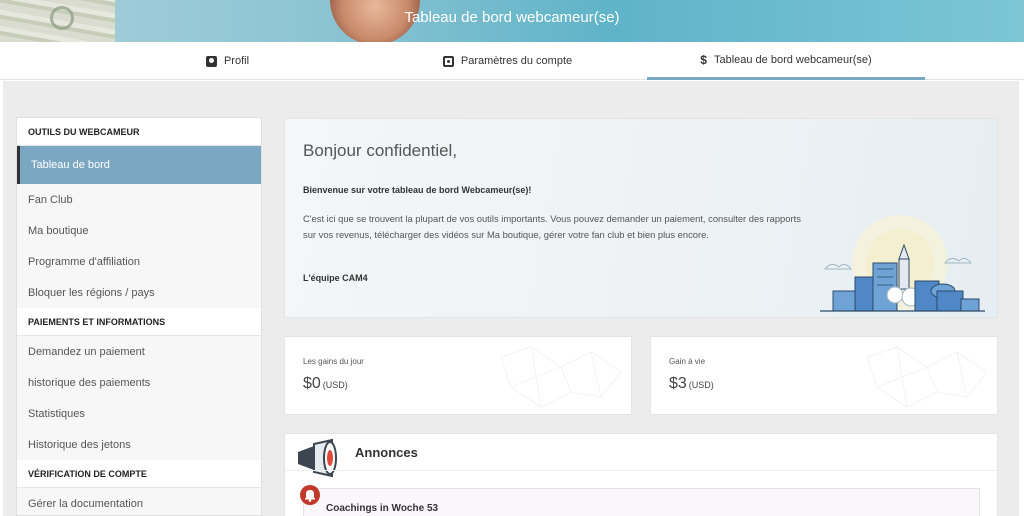  I want to click on tab-dashboard-label: Tableau de bord webcameur(se), so click(792, 59).